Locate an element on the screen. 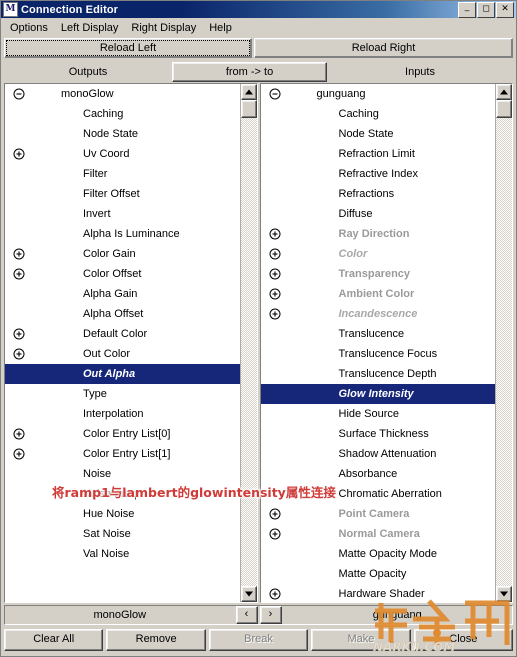 Image resolution: width=517 pixels, height=657 pixels. list-item: gunguang is located at coordinates (378, 94).